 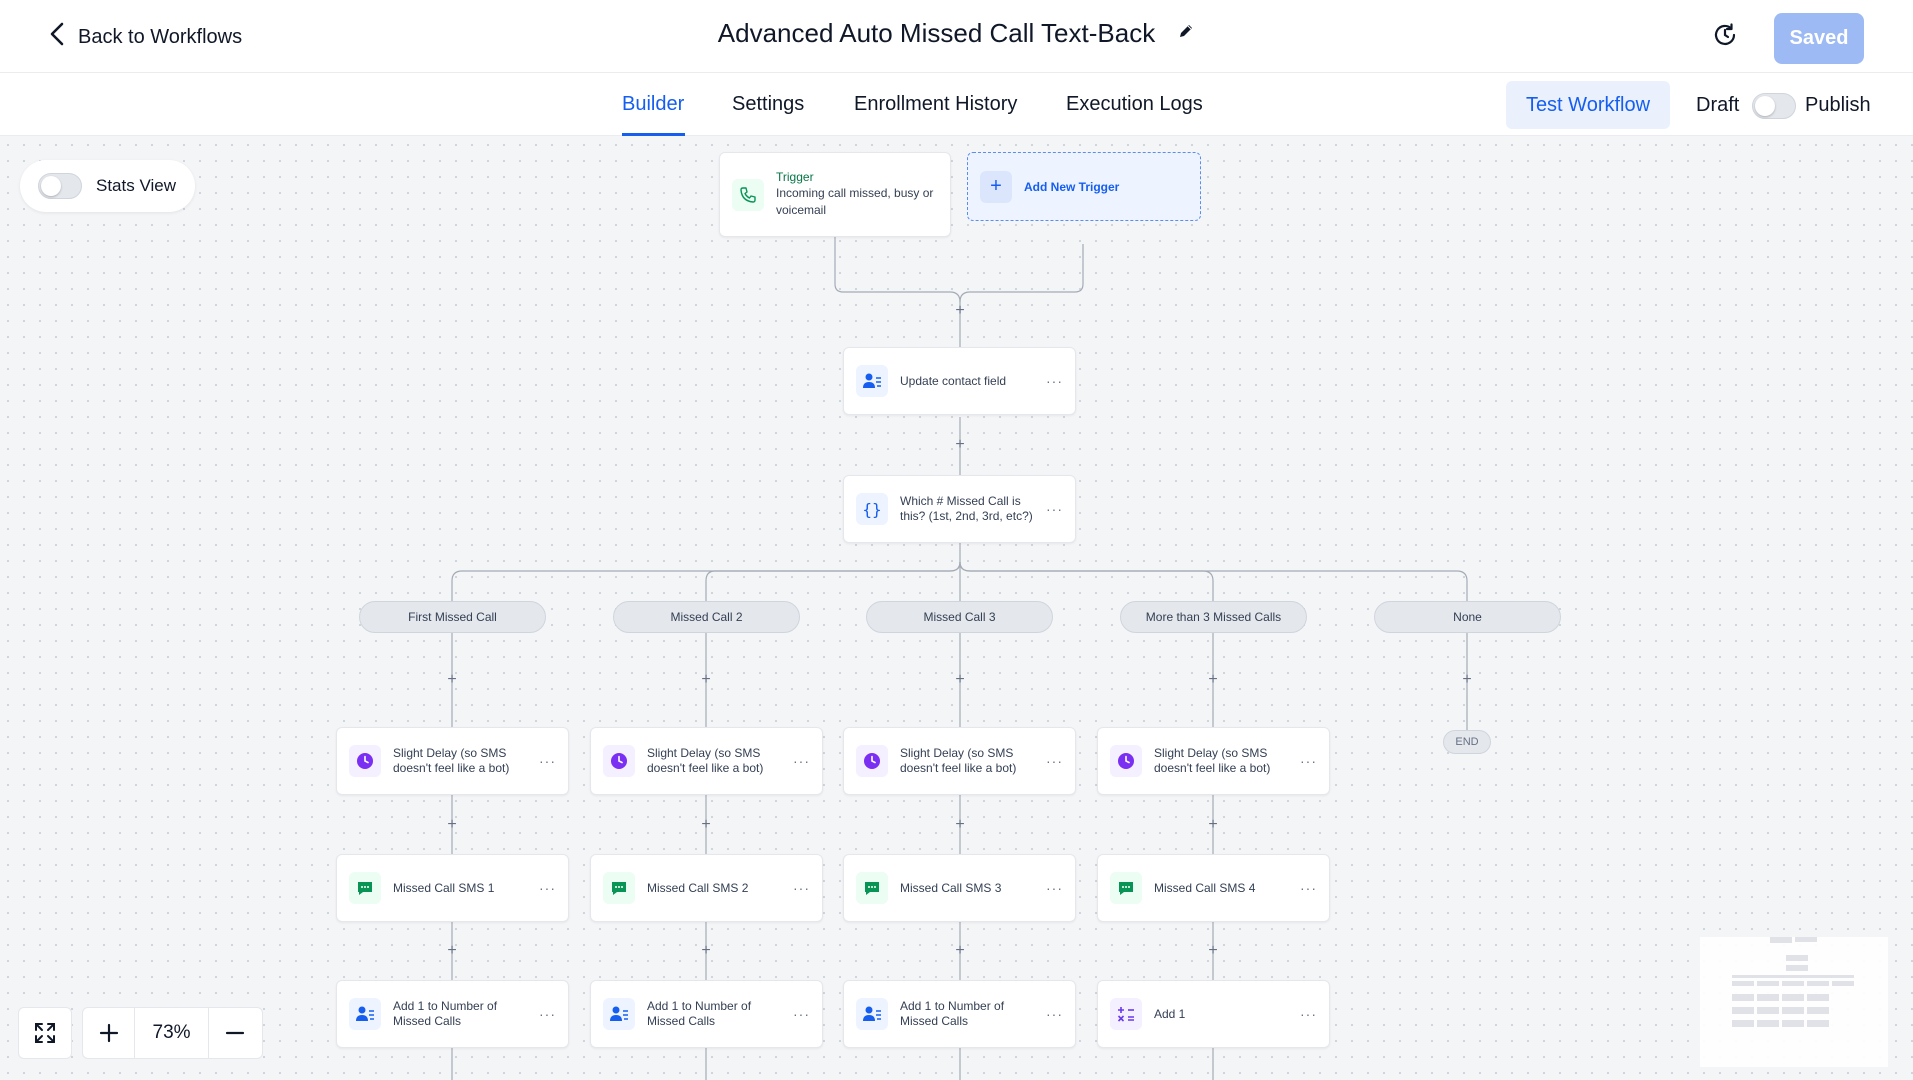 I want to click on fit-view-control, so click(x=45, y=1033).